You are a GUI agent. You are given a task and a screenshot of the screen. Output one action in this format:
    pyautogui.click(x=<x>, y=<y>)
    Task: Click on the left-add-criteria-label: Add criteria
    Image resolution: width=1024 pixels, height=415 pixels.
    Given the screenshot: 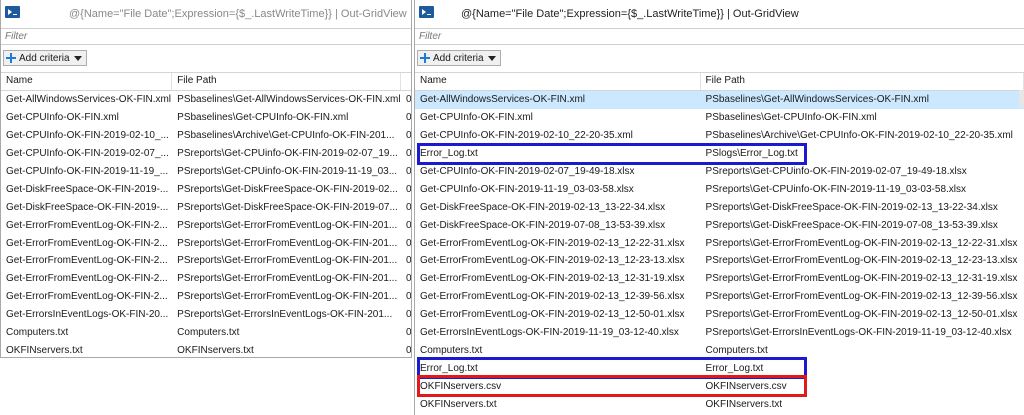 What is the action you would take?
    pyautogui.click(x=44, y=58)
    